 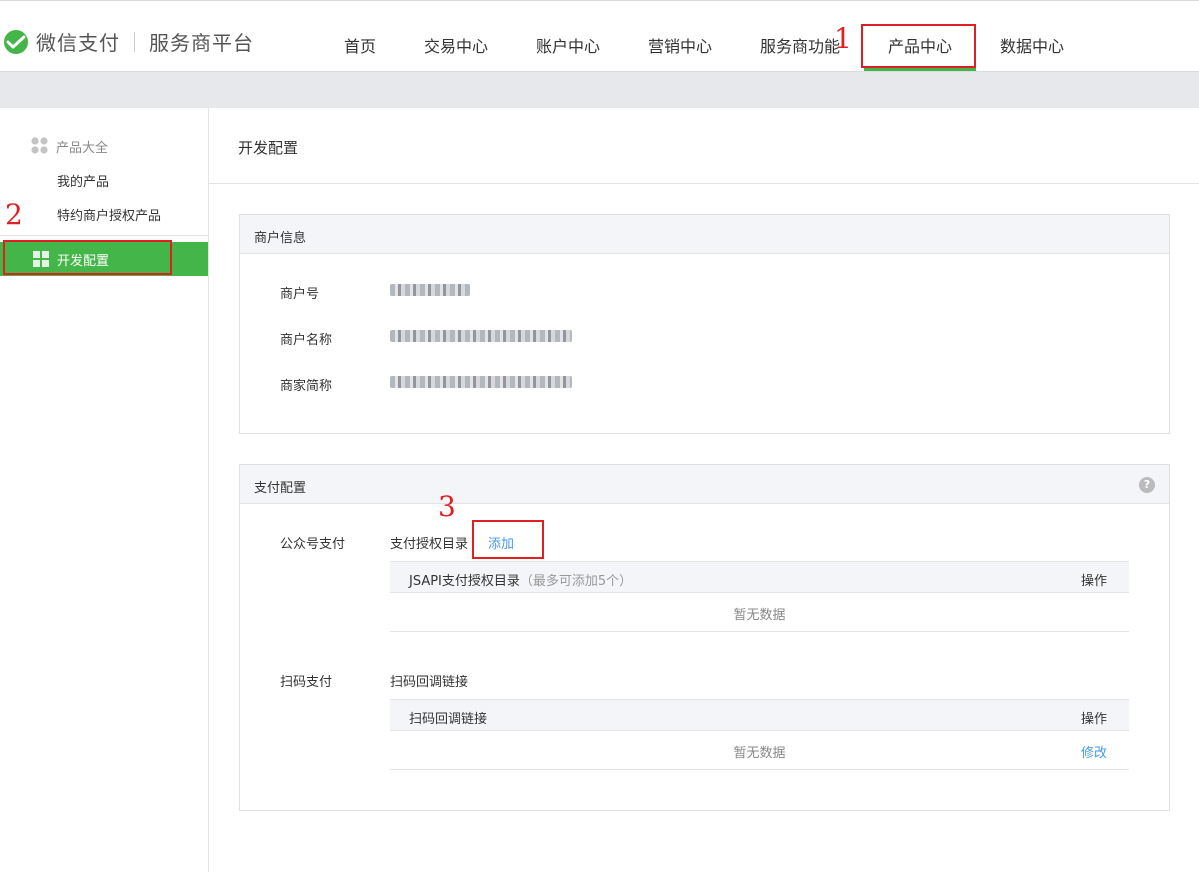 I want to click on jsapi-table-col-title: JSAPI支付授权目录, so click(x=464, y=581).